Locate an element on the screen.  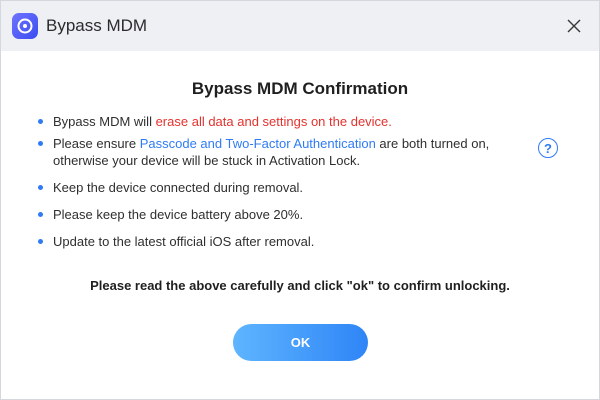
dialog-heading: Bypass MDM Confirmation is located at coordinates (300, 88).